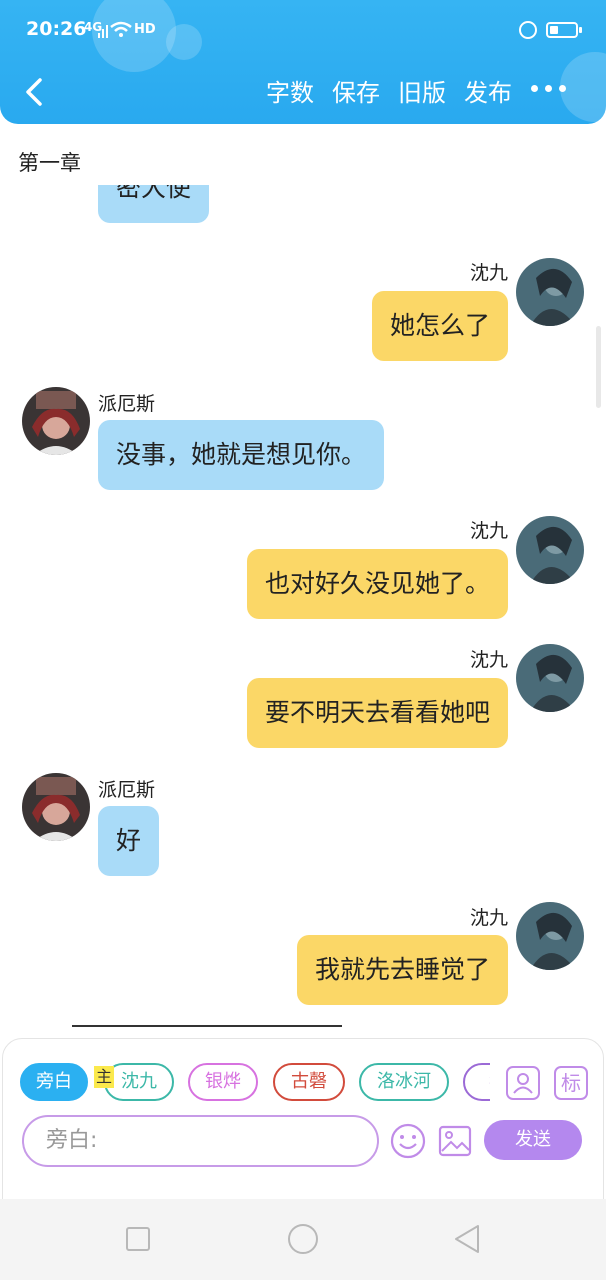  I want to click on character-chip-luobinghe: 洛冰河, so click(404, 1082).